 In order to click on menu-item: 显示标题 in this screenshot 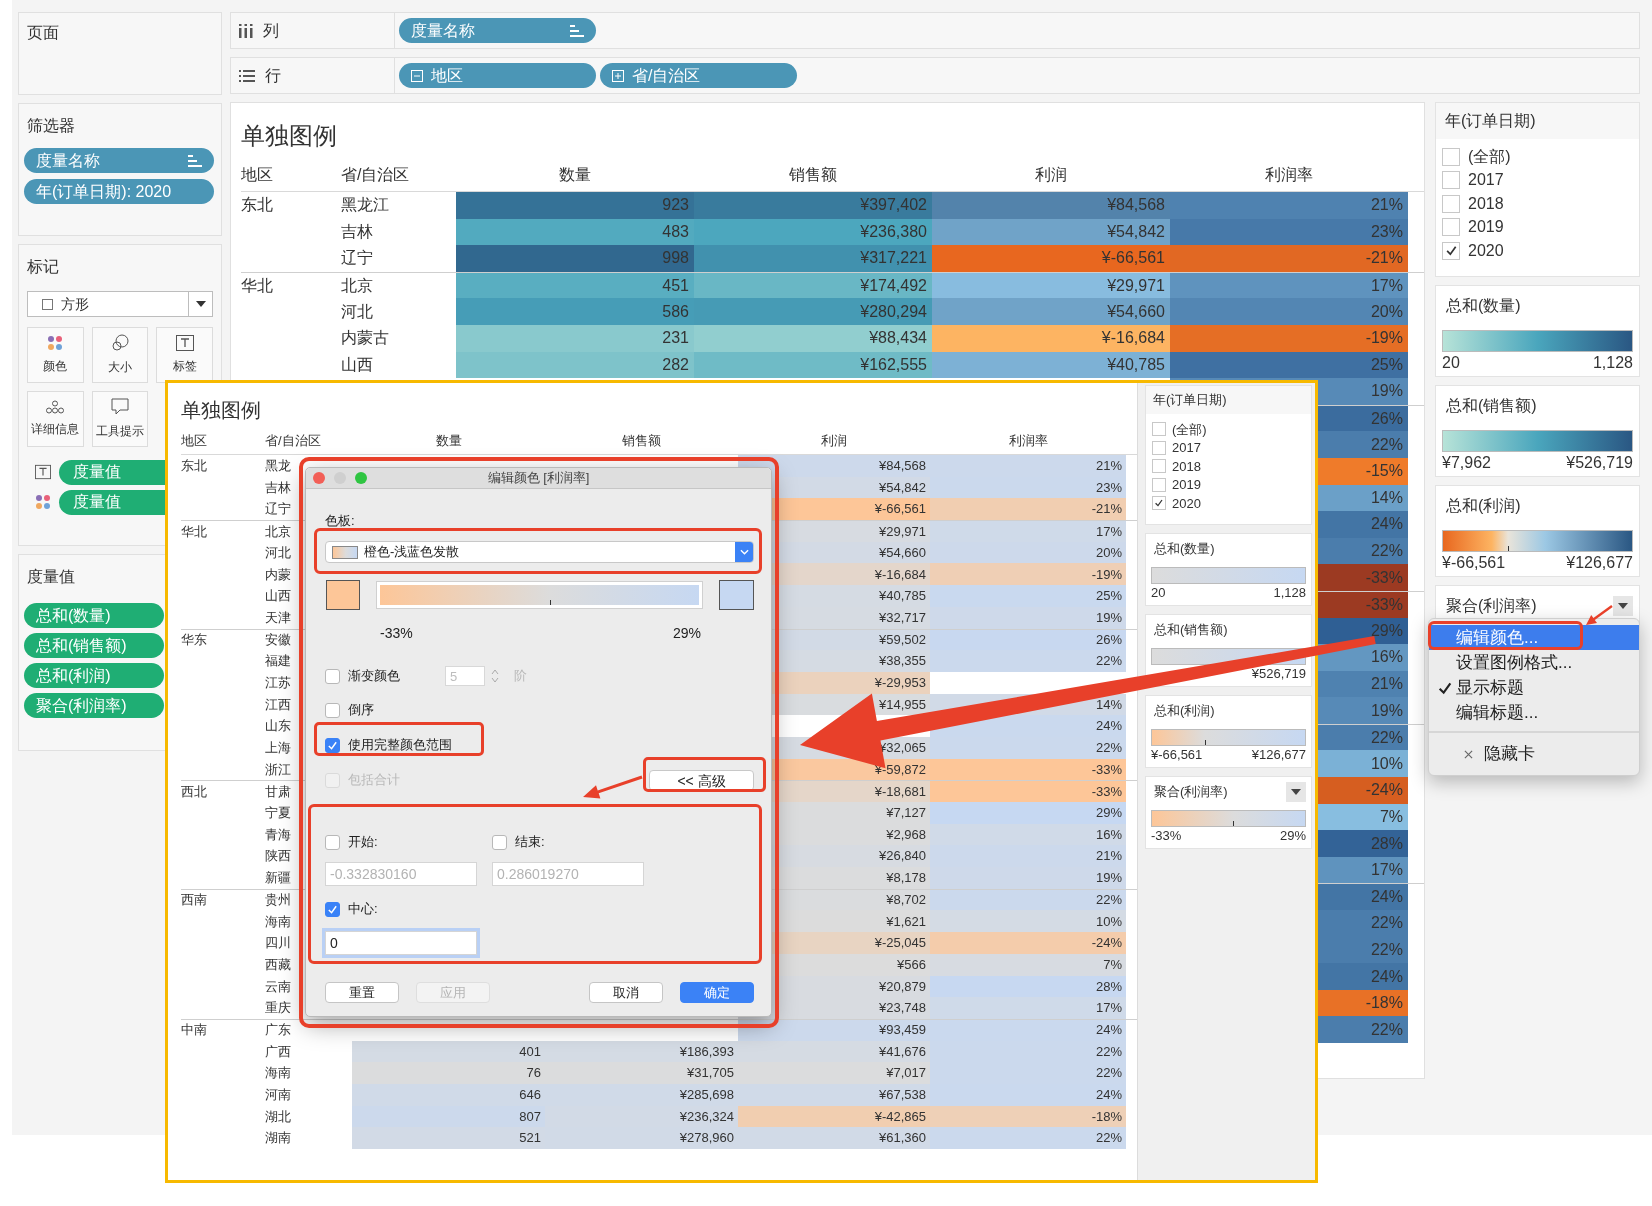, I will do `click(1534, 687)`.